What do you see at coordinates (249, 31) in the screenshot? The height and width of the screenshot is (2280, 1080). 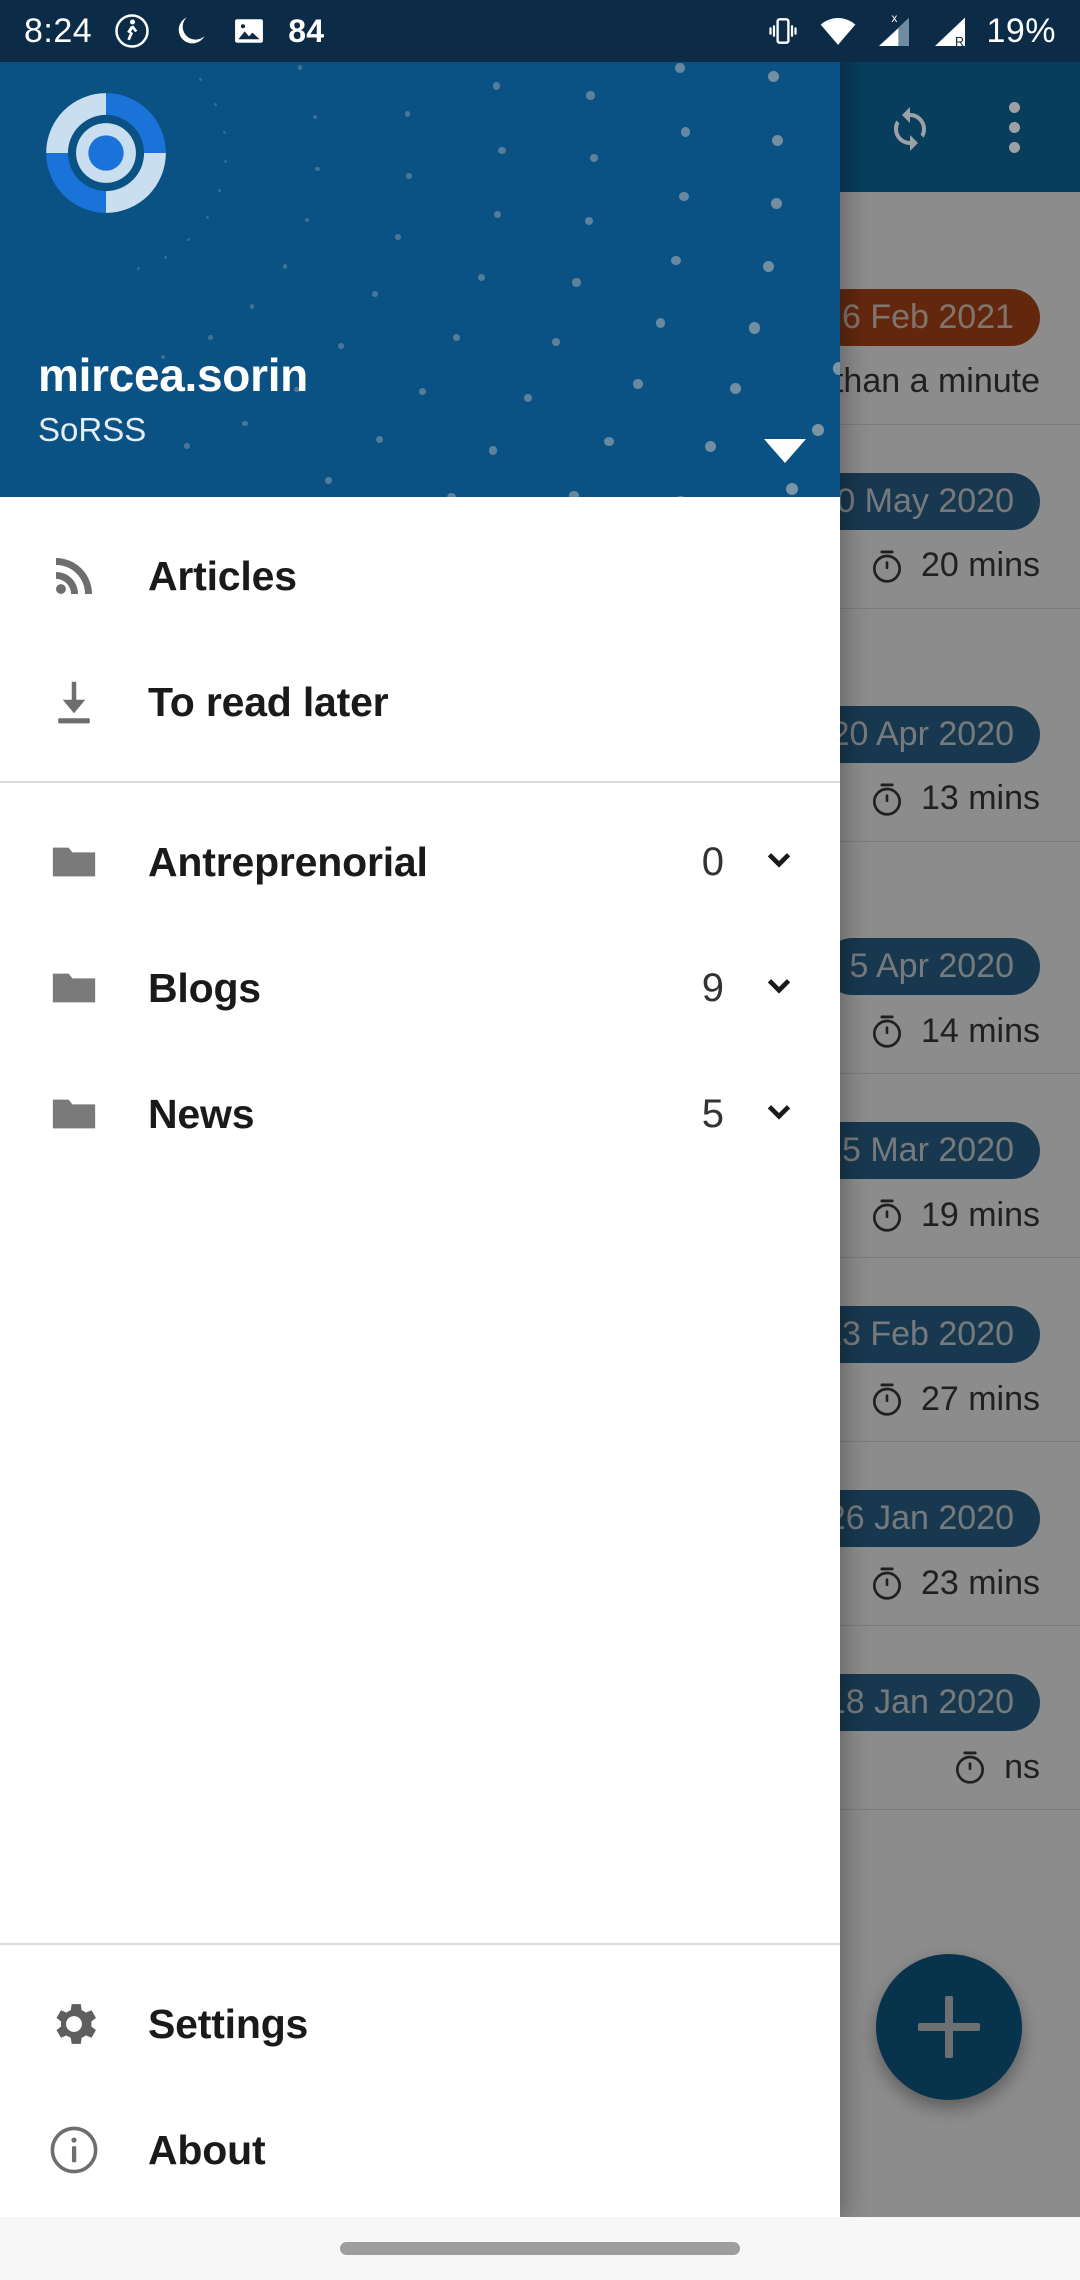 I see `screenshot-image-icon` at bounding box center [249, 31].